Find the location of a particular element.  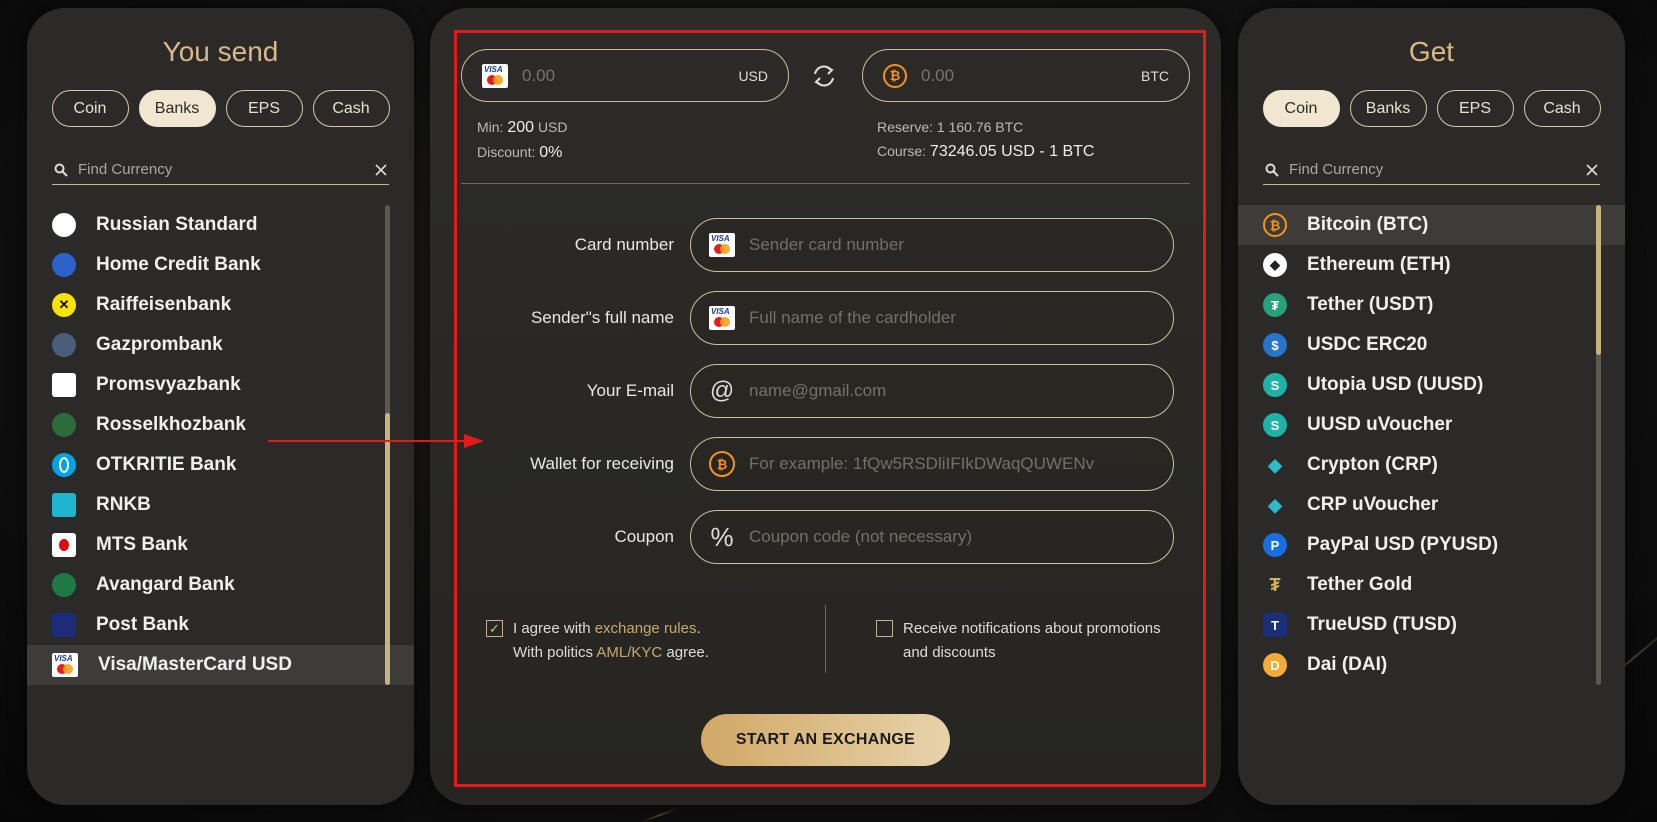

get-search-input is located at coordinates (1432, 169).